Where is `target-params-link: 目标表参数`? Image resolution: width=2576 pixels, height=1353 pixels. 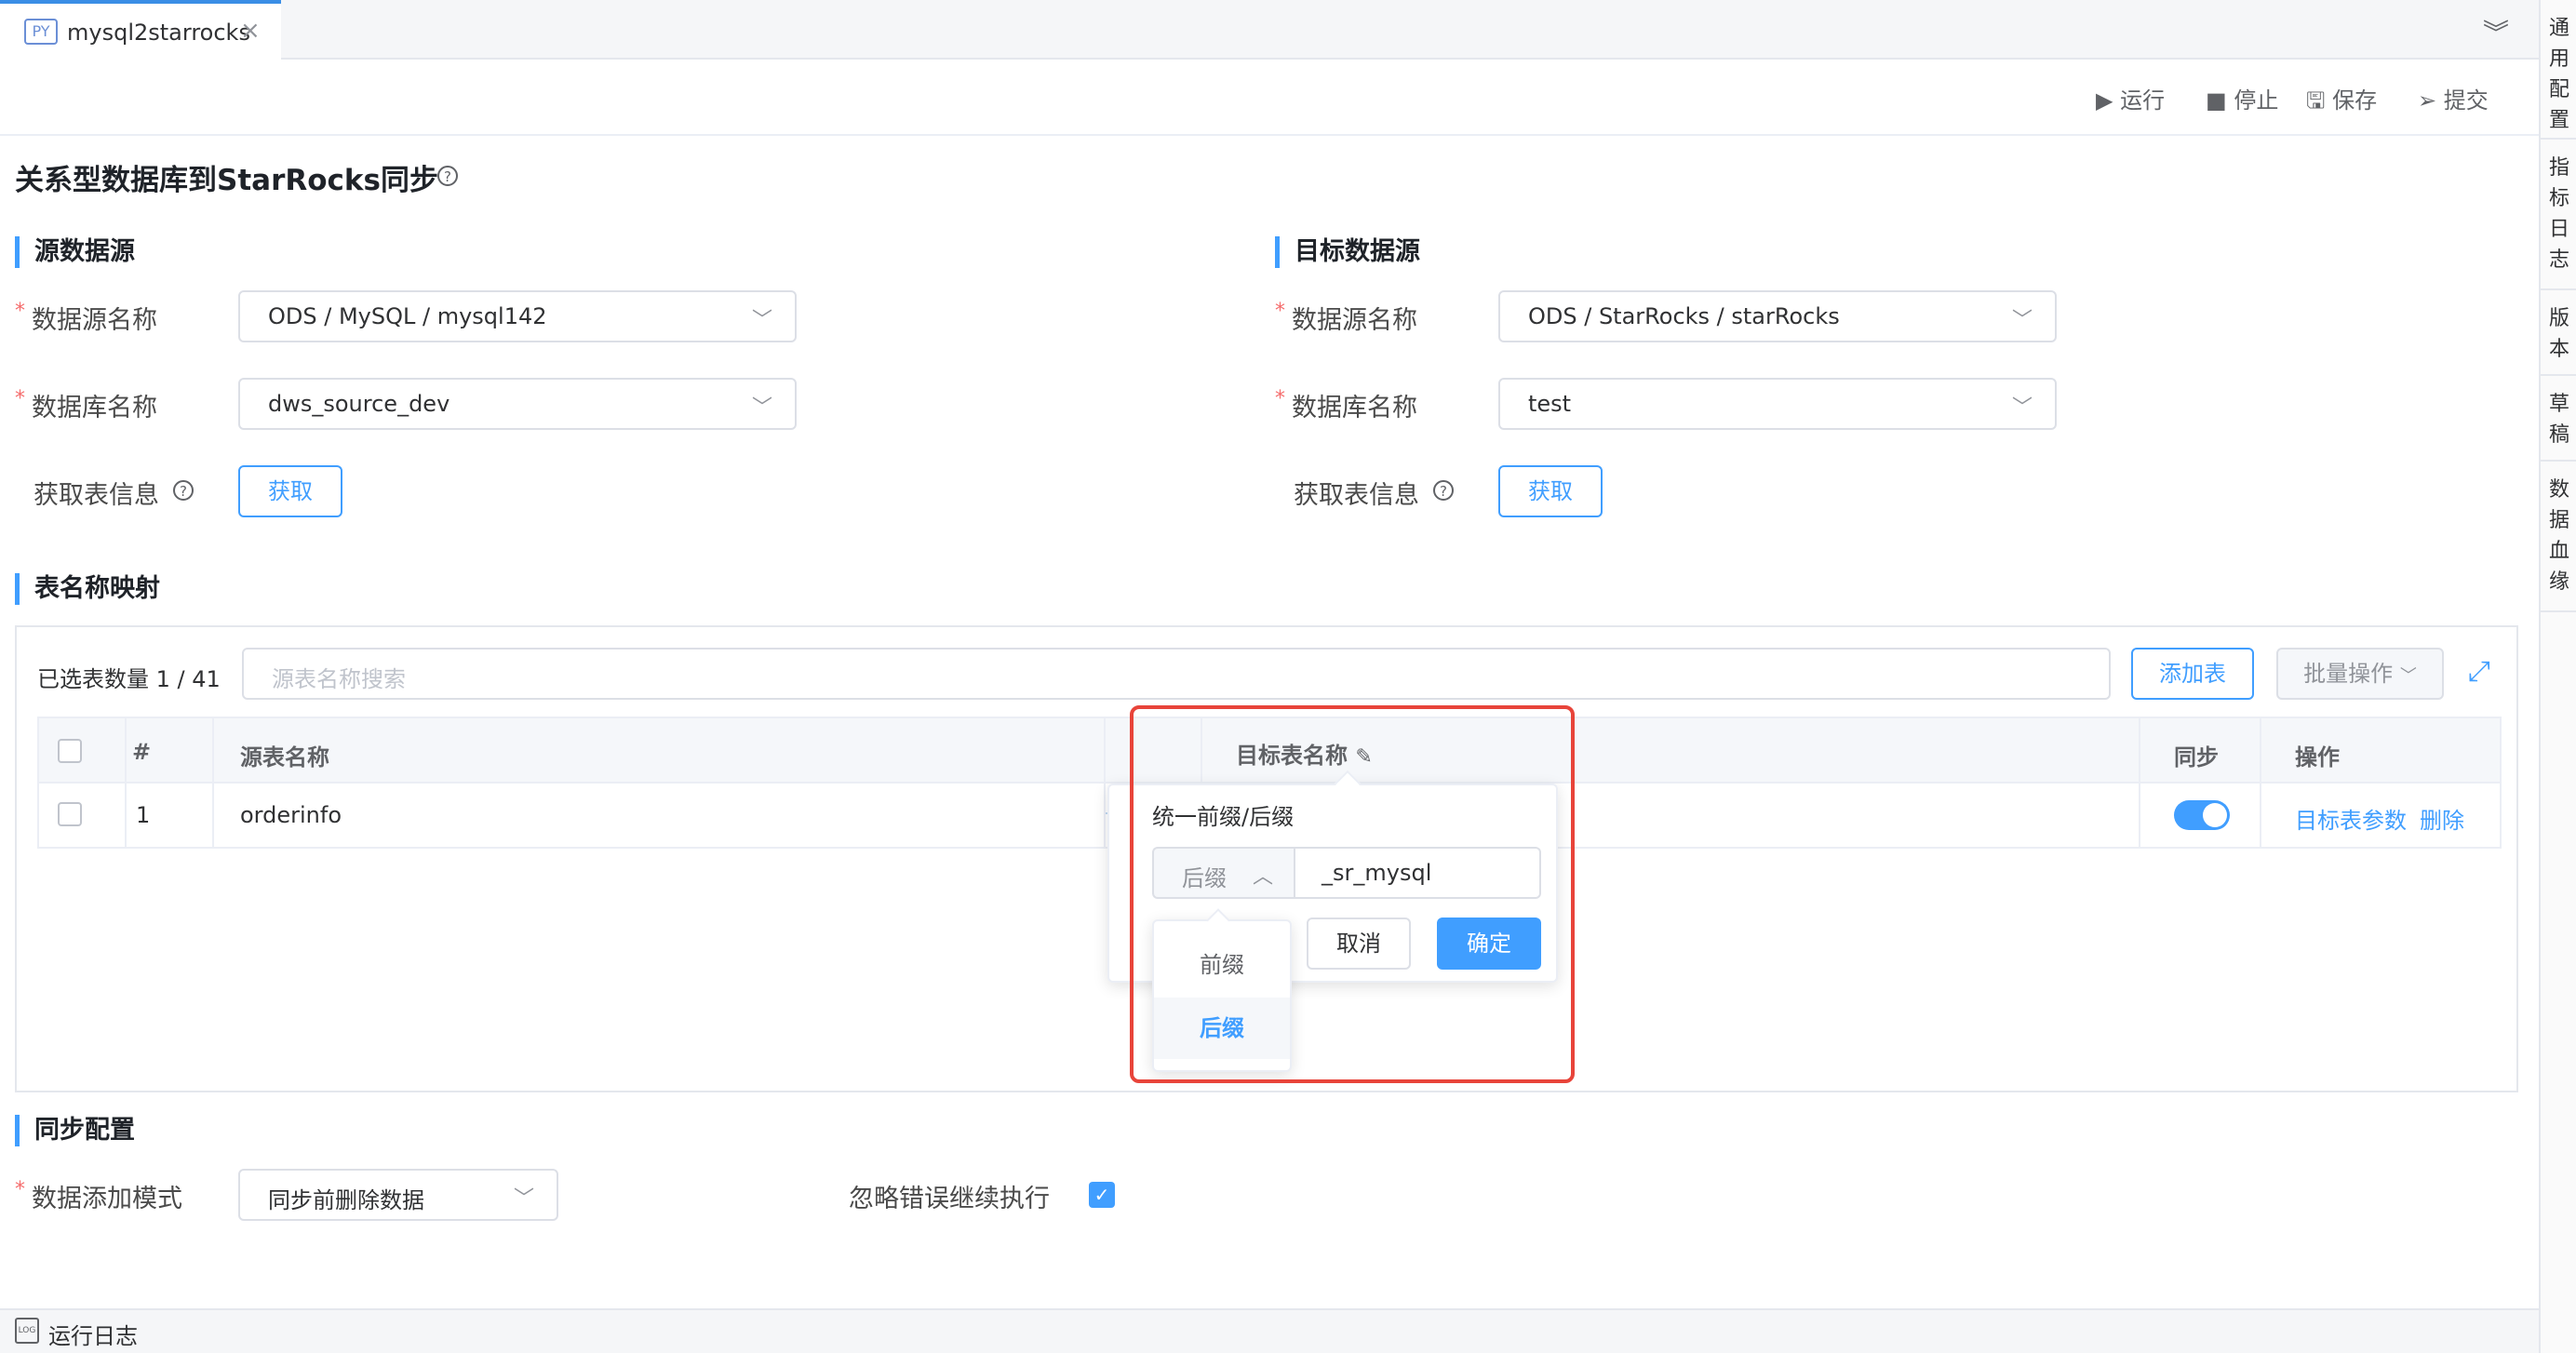
target-params-link: 目标表参数 is located at coordinates (2351, 818).